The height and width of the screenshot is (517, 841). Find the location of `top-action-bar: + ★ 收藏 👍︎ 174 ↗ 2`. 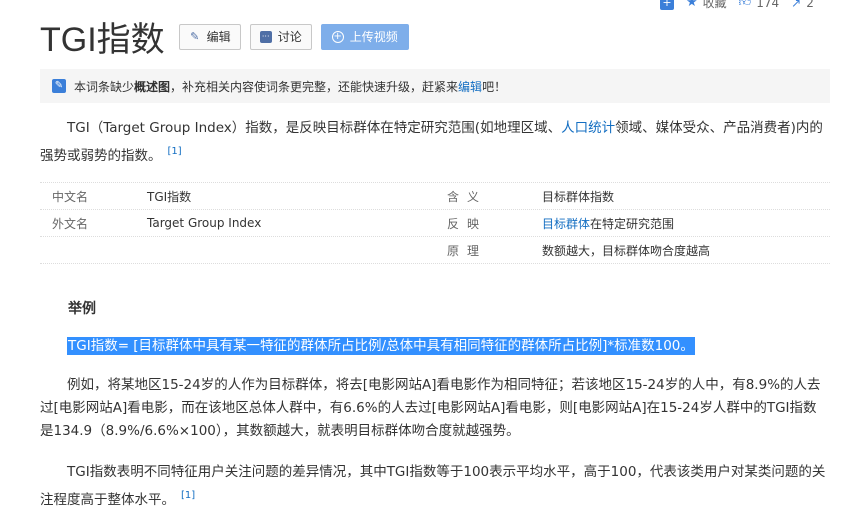

top-action-bar: + ★ 收藏 👍︎ 174 ↗ 2 is located at coordinates (743, 5).